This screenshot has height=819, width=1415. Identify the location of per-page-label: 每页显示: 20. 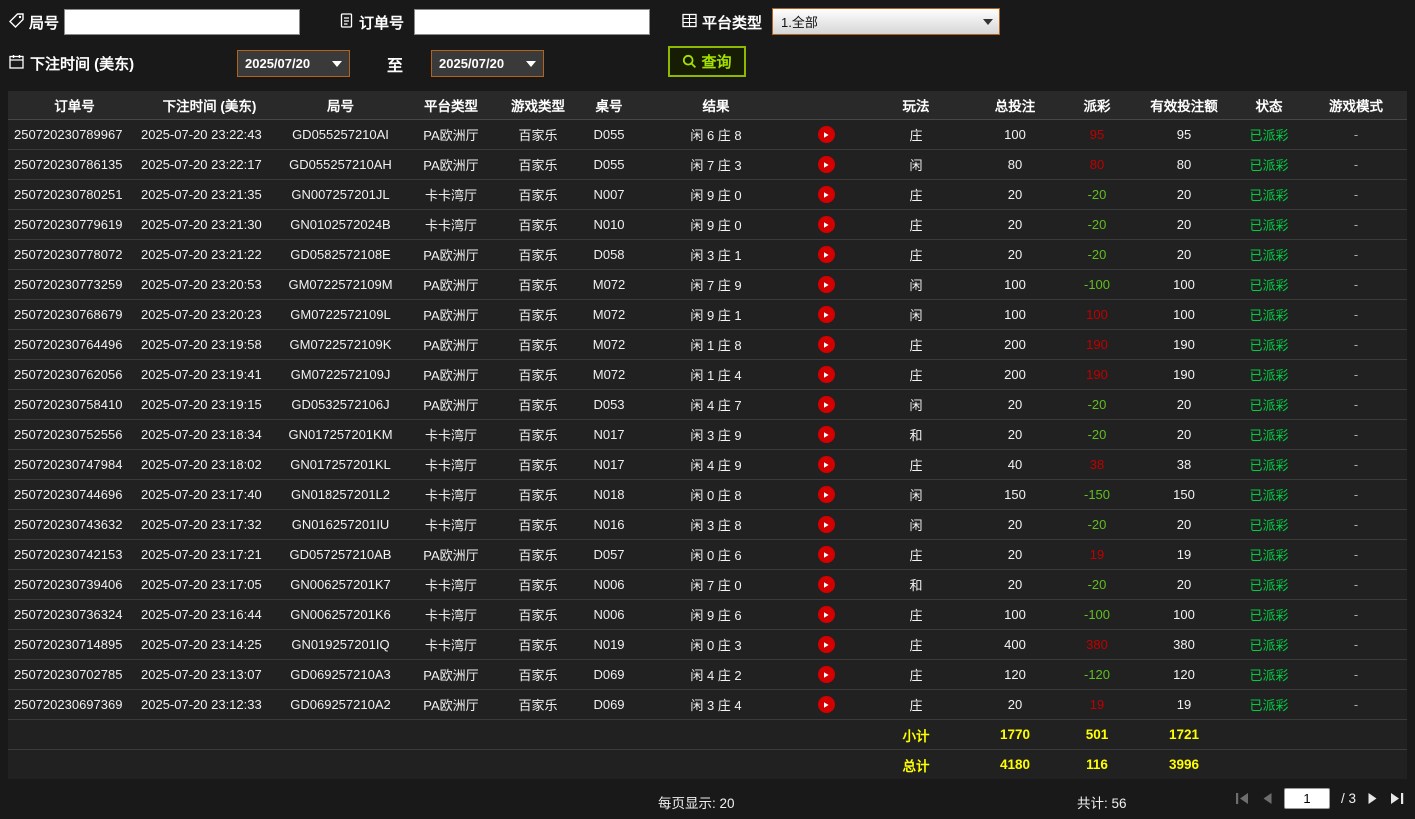
(696, 803).